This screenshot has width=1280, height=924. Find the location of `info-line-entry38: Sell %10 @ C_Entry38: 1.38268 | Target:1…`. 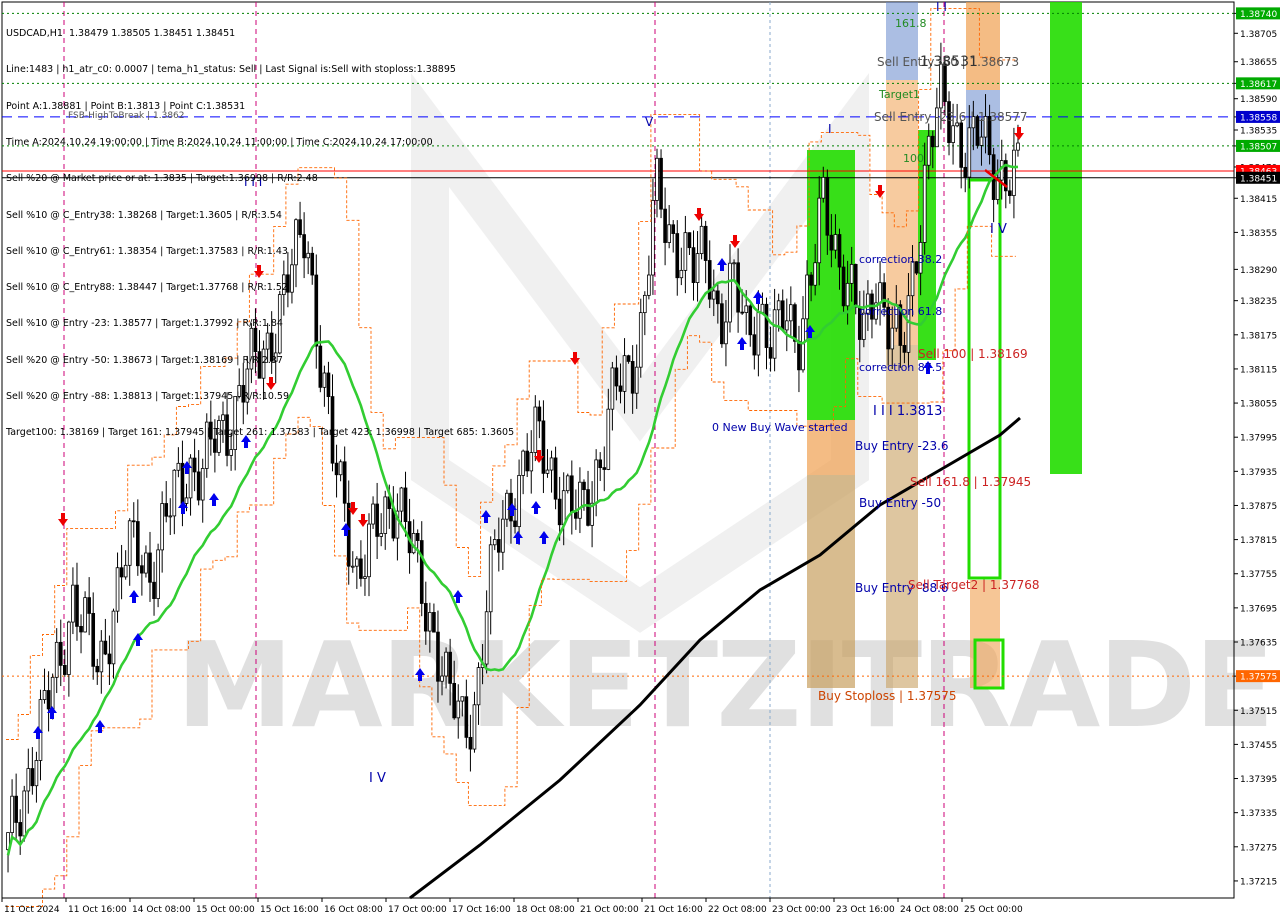

info-line-entry38: Sell %10 @ C_Entry38: 1.38268 | Target:1… is located at coordinates (144, 215).